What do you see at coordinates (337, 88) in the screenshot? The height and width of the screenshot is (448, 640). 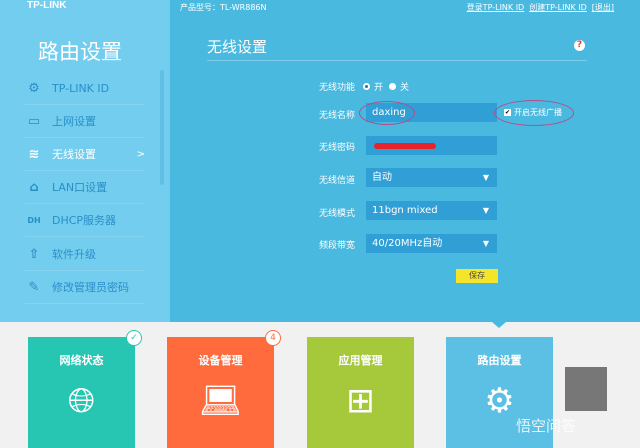 I see `wireless-function-label: 无线功能` at bounding box center [337, 88].